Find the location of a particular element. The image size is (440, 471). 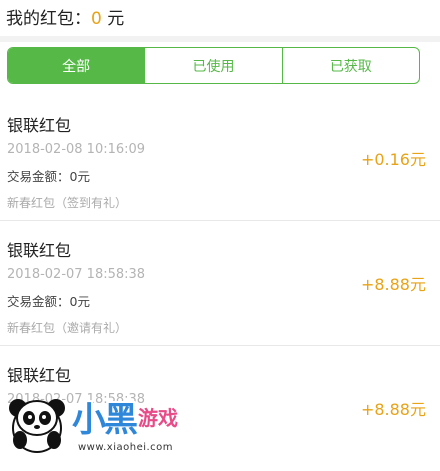

tab-obtained: 已获取 is located at coordinates (351, 65).